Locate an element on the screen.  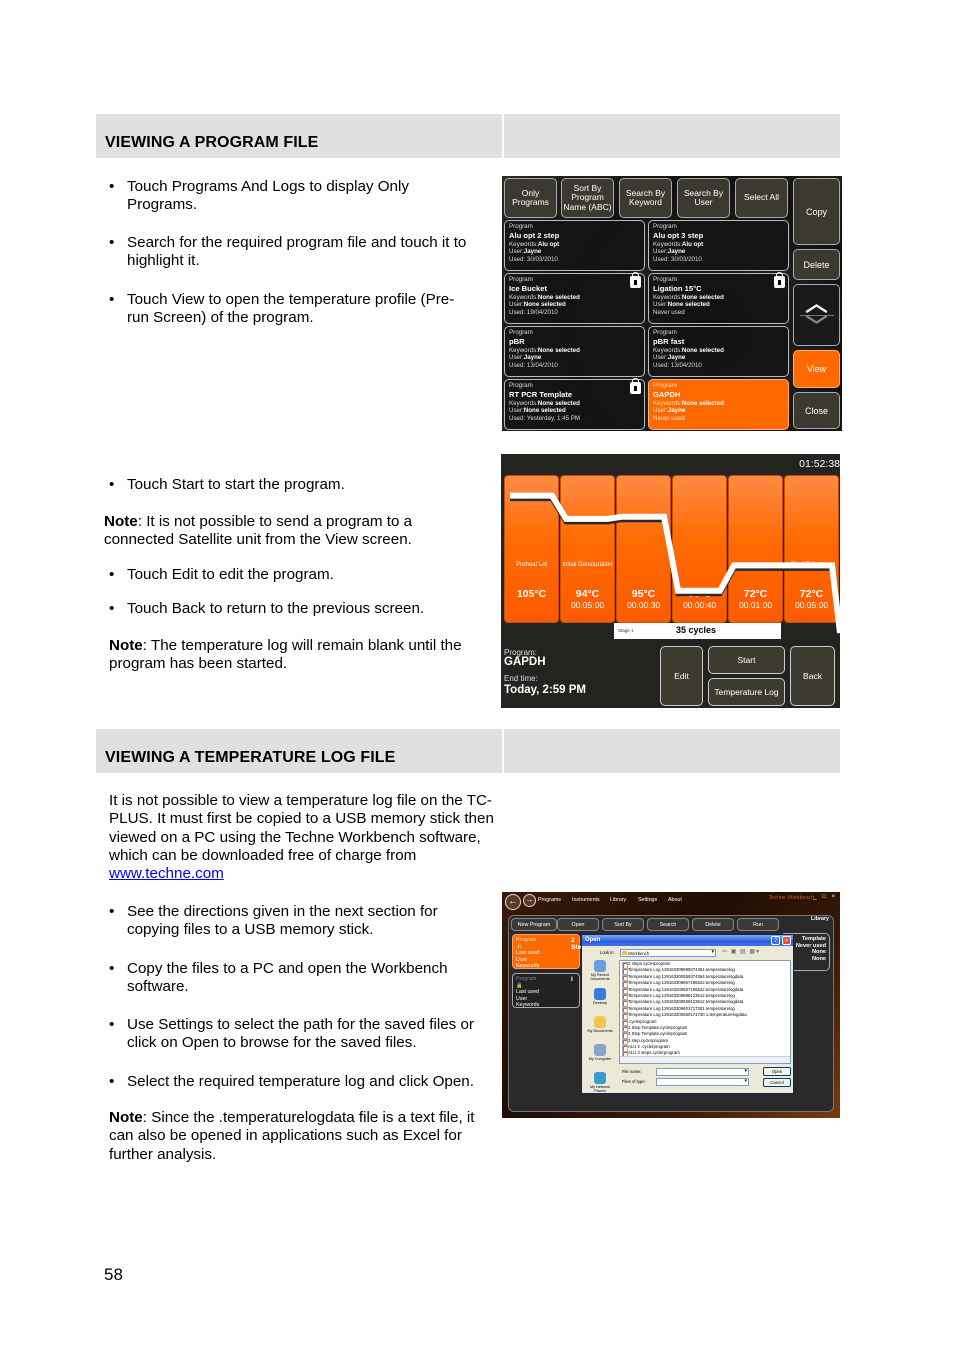
file-name-label: File name: is located at coordinates (632, 1071).